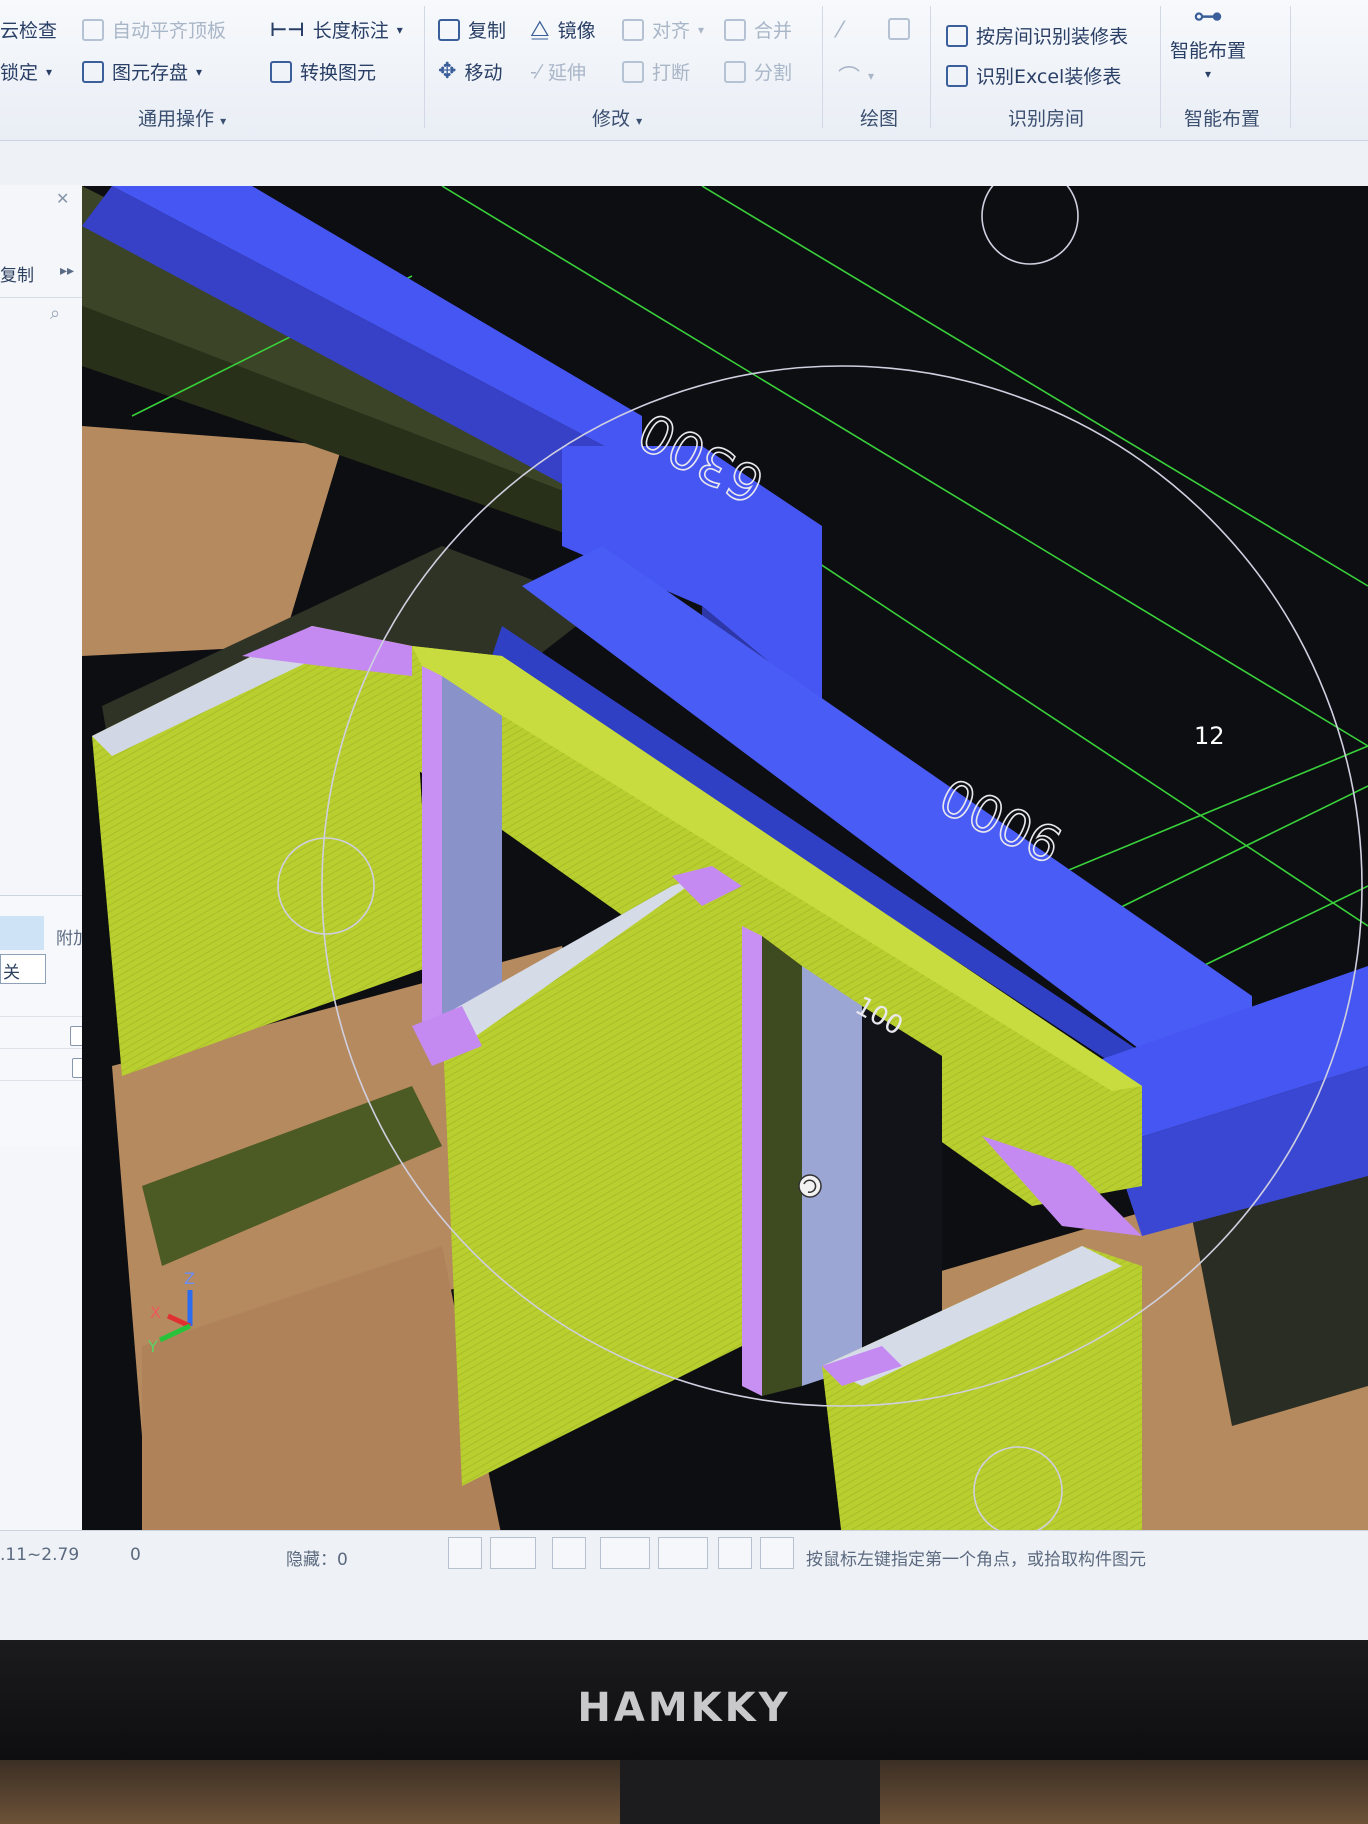  Describe the element at coordinates (1208, 41) in the screenshot. I see `smart-layout-button: ⊶ 智能布置 ▾` at that location.